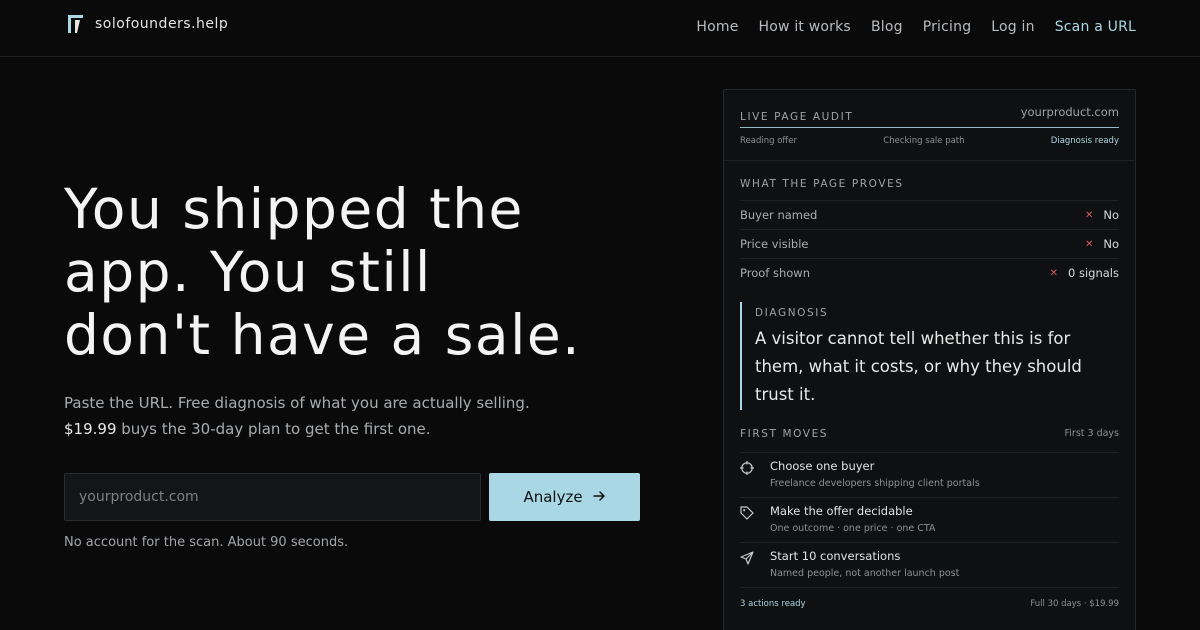  What do you see at coordinates (294, 209) in the screenshot?
I see `hero-title-line-1: You shipped the` at bounding box center [294, 209].